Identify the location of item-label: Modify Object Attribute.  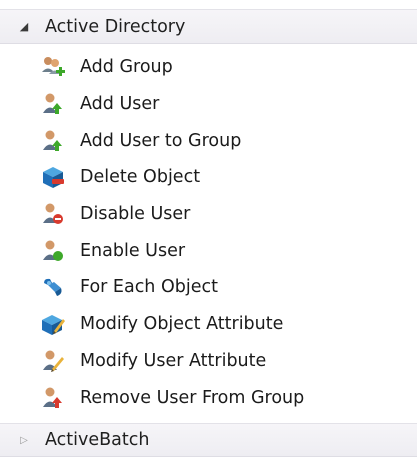
(182, 324).